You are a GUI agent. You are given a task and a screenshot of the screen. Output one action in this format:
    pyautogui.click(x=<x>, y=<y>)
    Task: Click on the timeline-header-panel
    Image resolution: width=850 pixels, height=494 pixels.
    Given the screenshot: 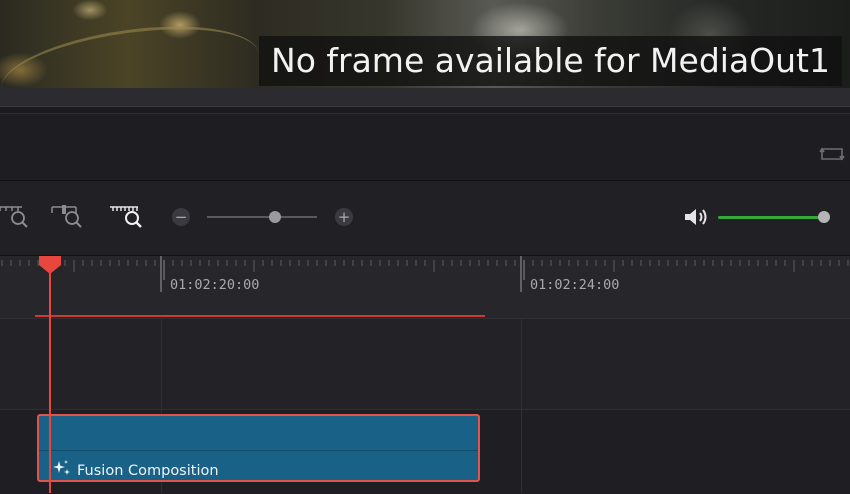 What is the action you would take?
    pyautogui.click(x=425, y=147)
    